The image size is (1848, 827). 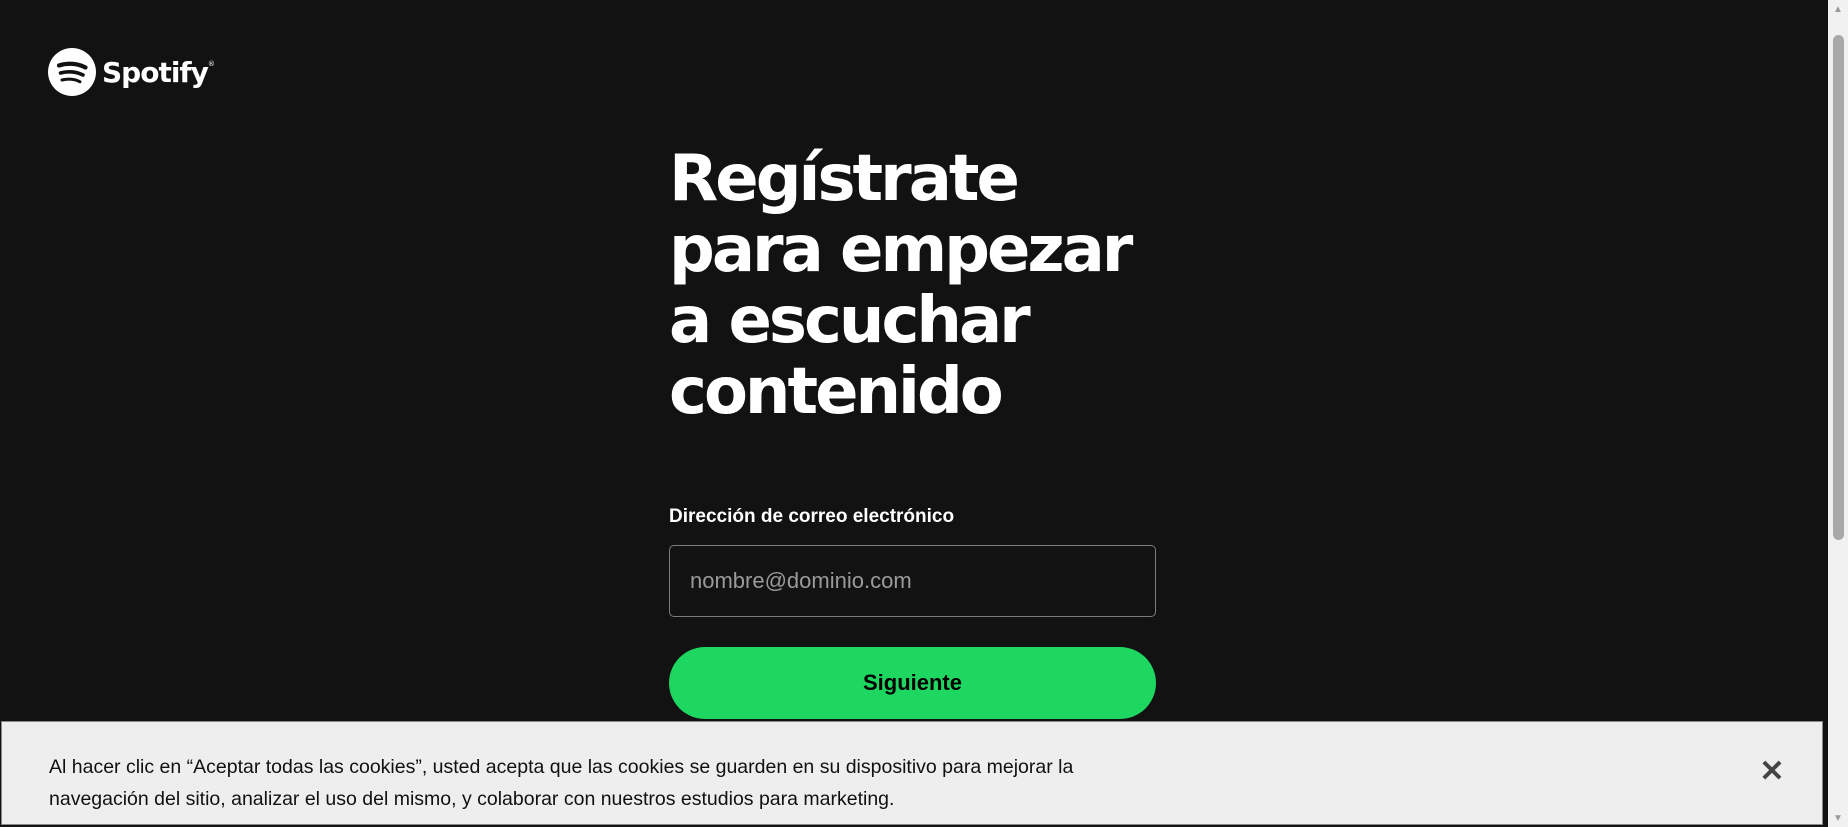 I want to click on scrollbar-thumb, so click(x=1838, y=287).